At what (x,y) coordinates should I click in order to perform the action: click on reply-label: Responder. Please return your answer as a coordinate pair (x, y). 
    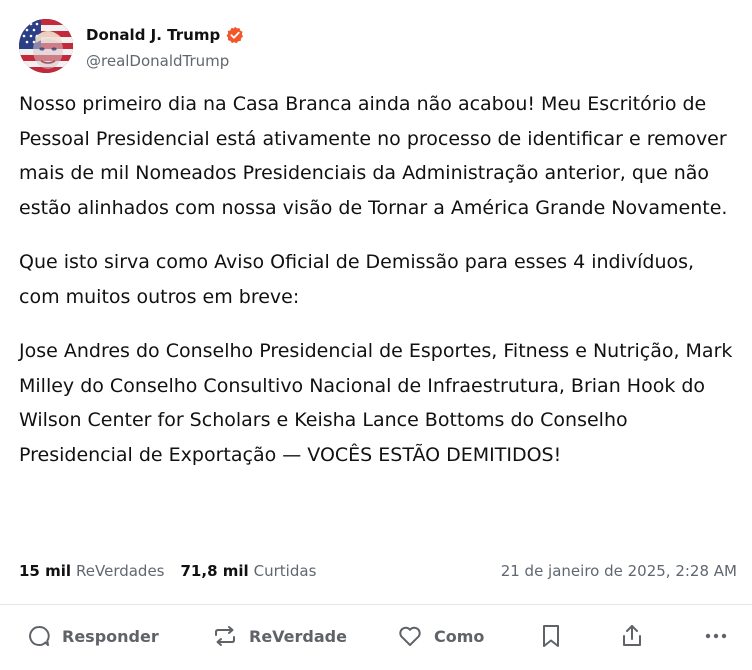
    Looking at the image, I should click on (110, 636).